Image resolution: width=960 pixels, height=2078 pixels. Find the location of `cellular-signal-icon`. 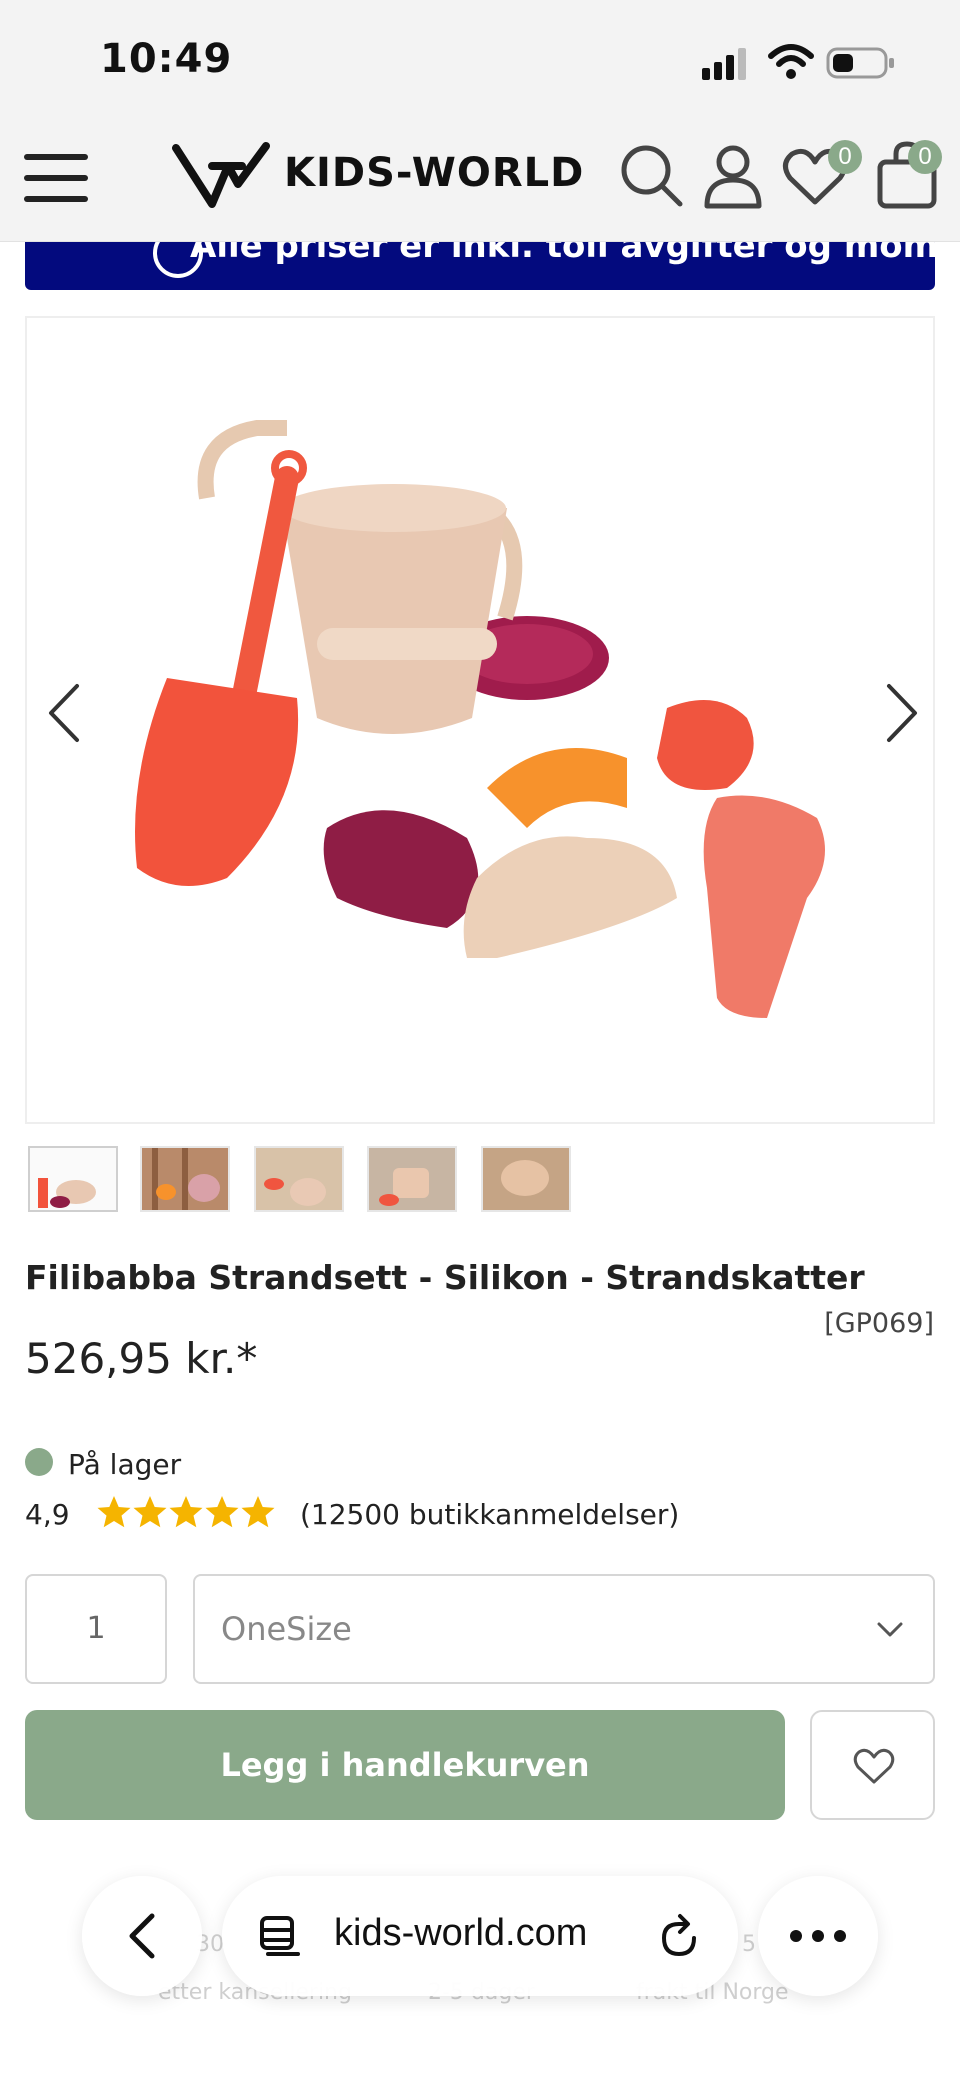

cellular-signal-icon is located at coordinates (724, 64).